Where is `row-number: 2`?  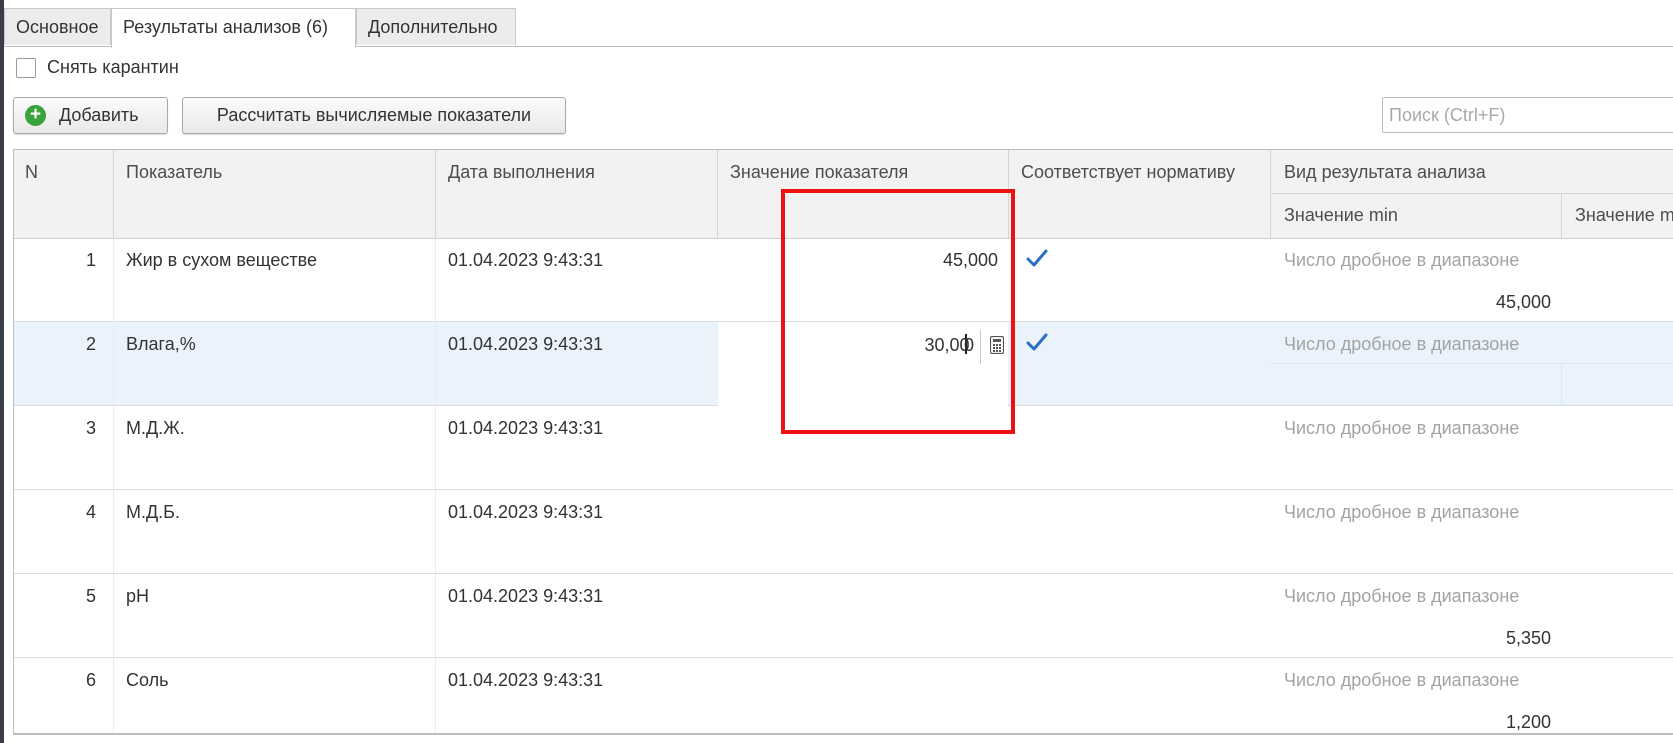 row-number: 2 is located at coordinates (90, 344).